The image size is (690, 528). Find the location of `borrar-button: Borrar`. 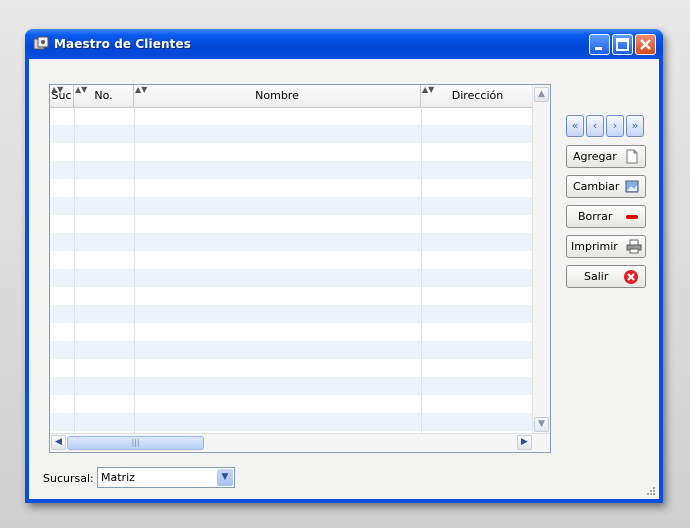

borrar-button: Borrar is located at coordinates (606, 216).